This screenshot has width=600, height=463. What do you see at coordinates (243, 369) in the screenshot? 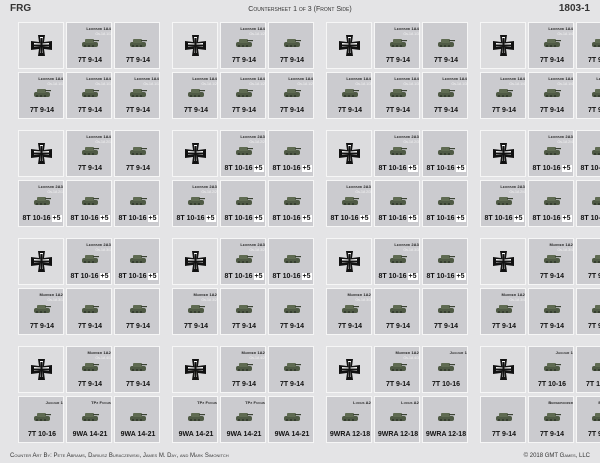
I see `unit-counter: Marder 1A2 Gs-1A 4/2 7T 9-14` at bounding box center [243, 369].